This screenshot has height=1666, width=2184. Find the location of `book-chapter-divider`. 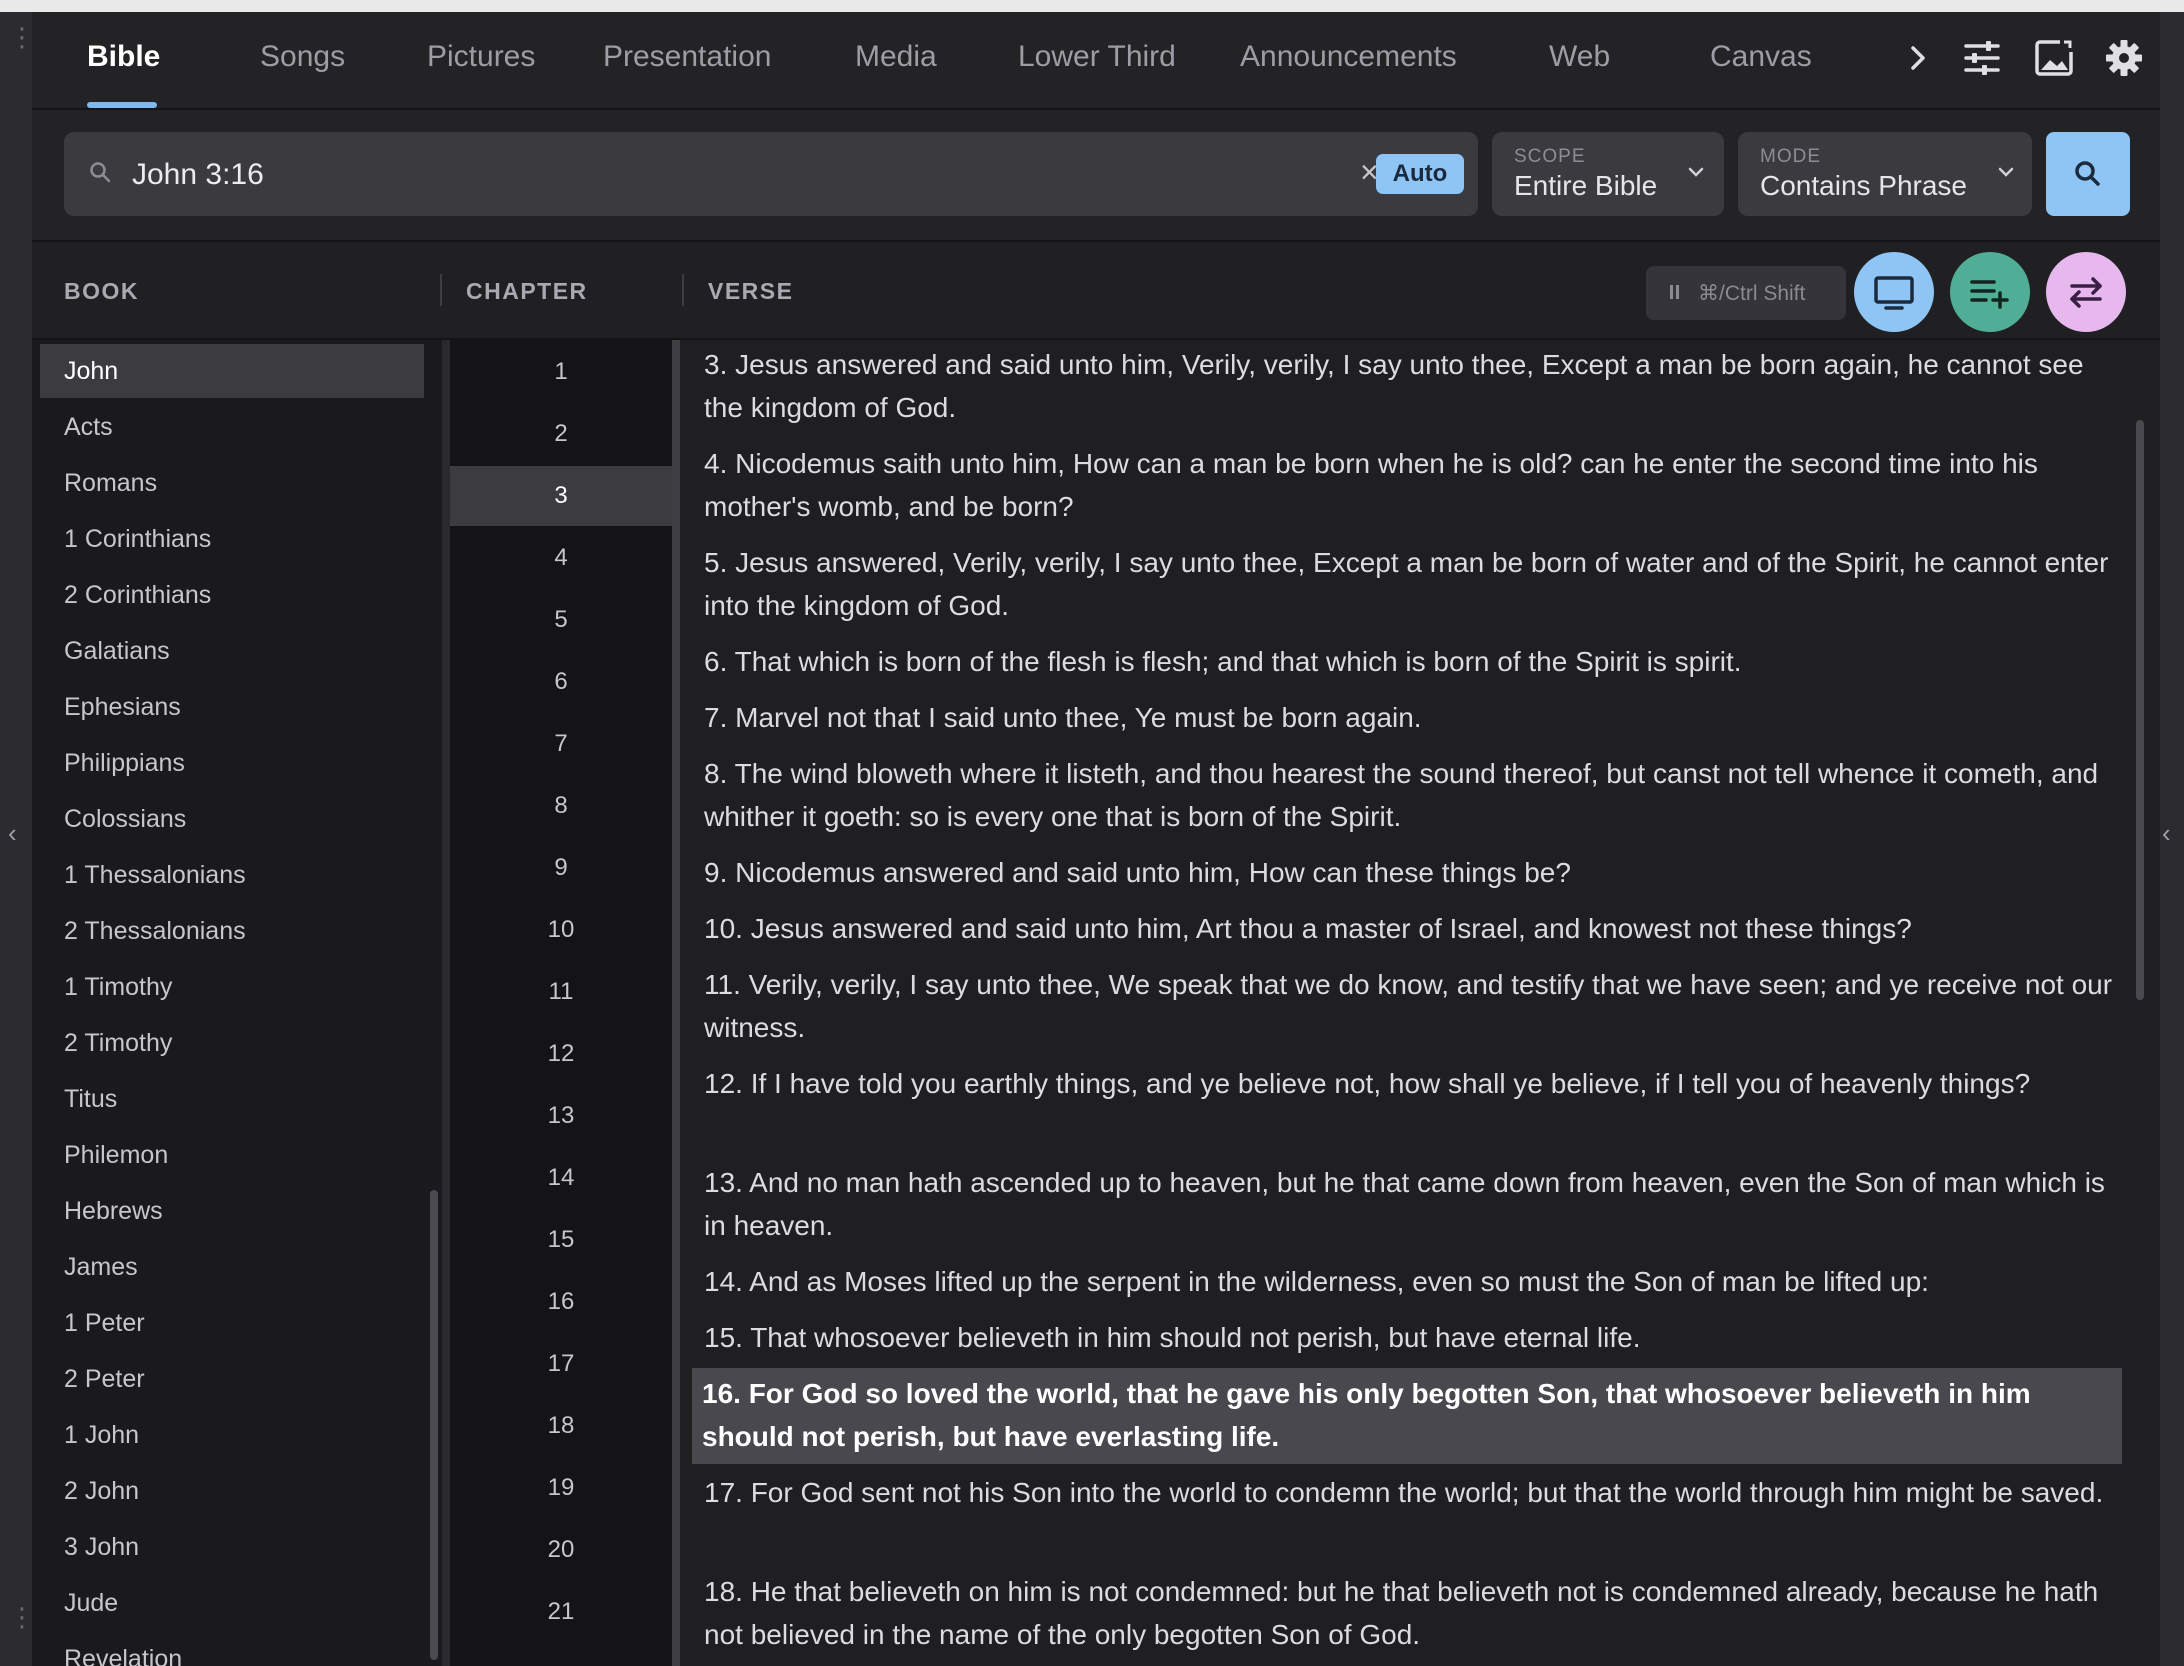

book-chapter-divider is located at coordinates (446, 1003).